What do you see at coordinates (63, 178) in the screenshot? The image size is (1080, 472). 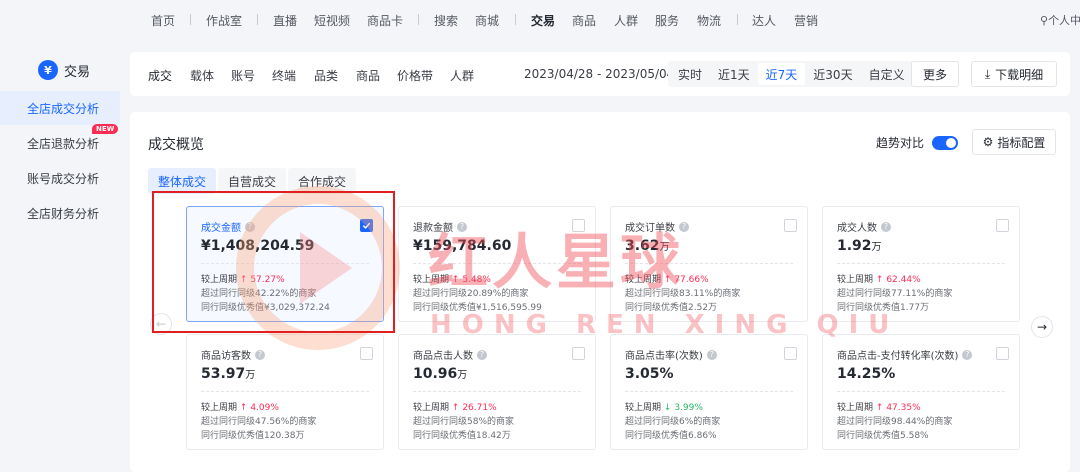 I see `sidebar-item-label: 账号成交分析` at bounding box center [63, 178].